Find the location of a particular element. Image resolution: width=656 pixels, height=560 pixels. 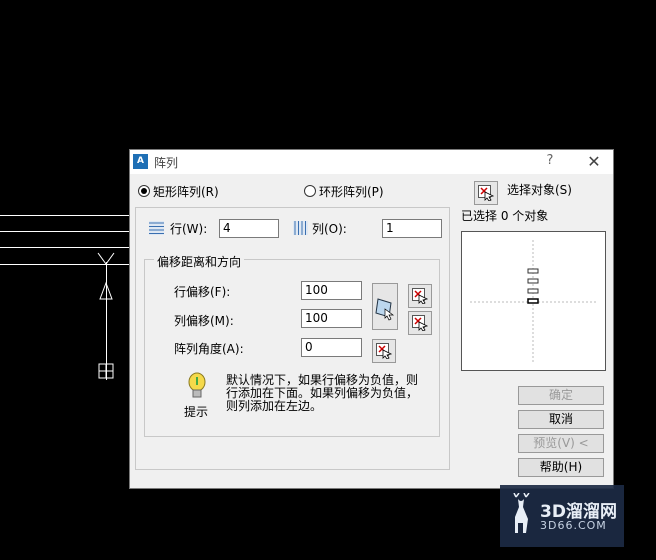

ucs-icon is located at coordinates (106, 315).